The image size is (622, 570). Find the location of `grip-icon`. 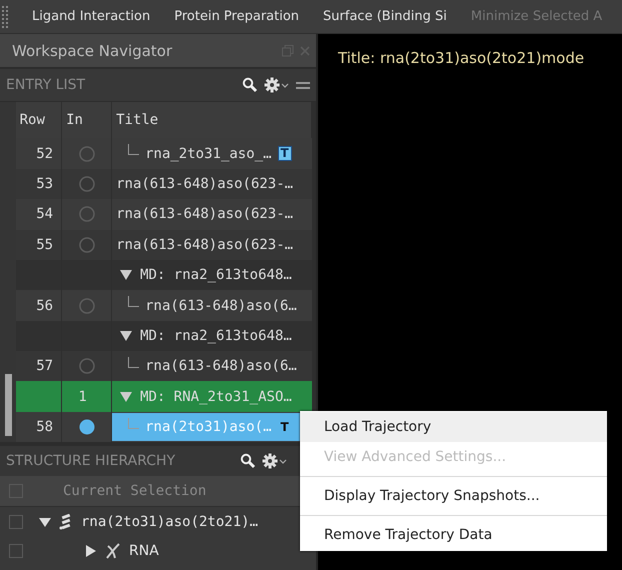

grip-icon is located at coordinates (5, 17).